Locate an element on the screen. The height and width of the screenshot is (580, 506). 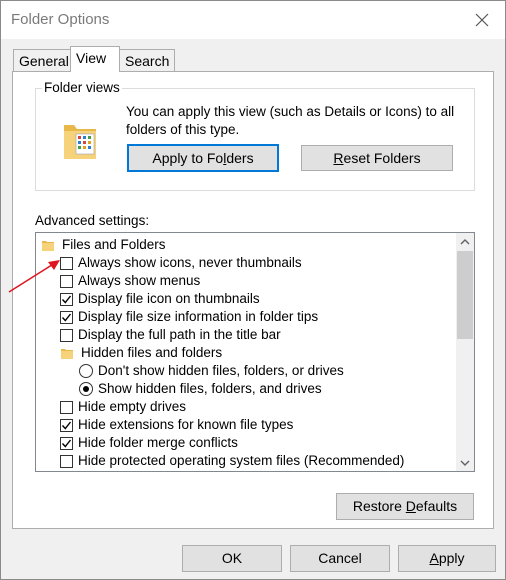
list-item-hide-empty-drives: Hide empty drives is located at coordinates (123, 407).